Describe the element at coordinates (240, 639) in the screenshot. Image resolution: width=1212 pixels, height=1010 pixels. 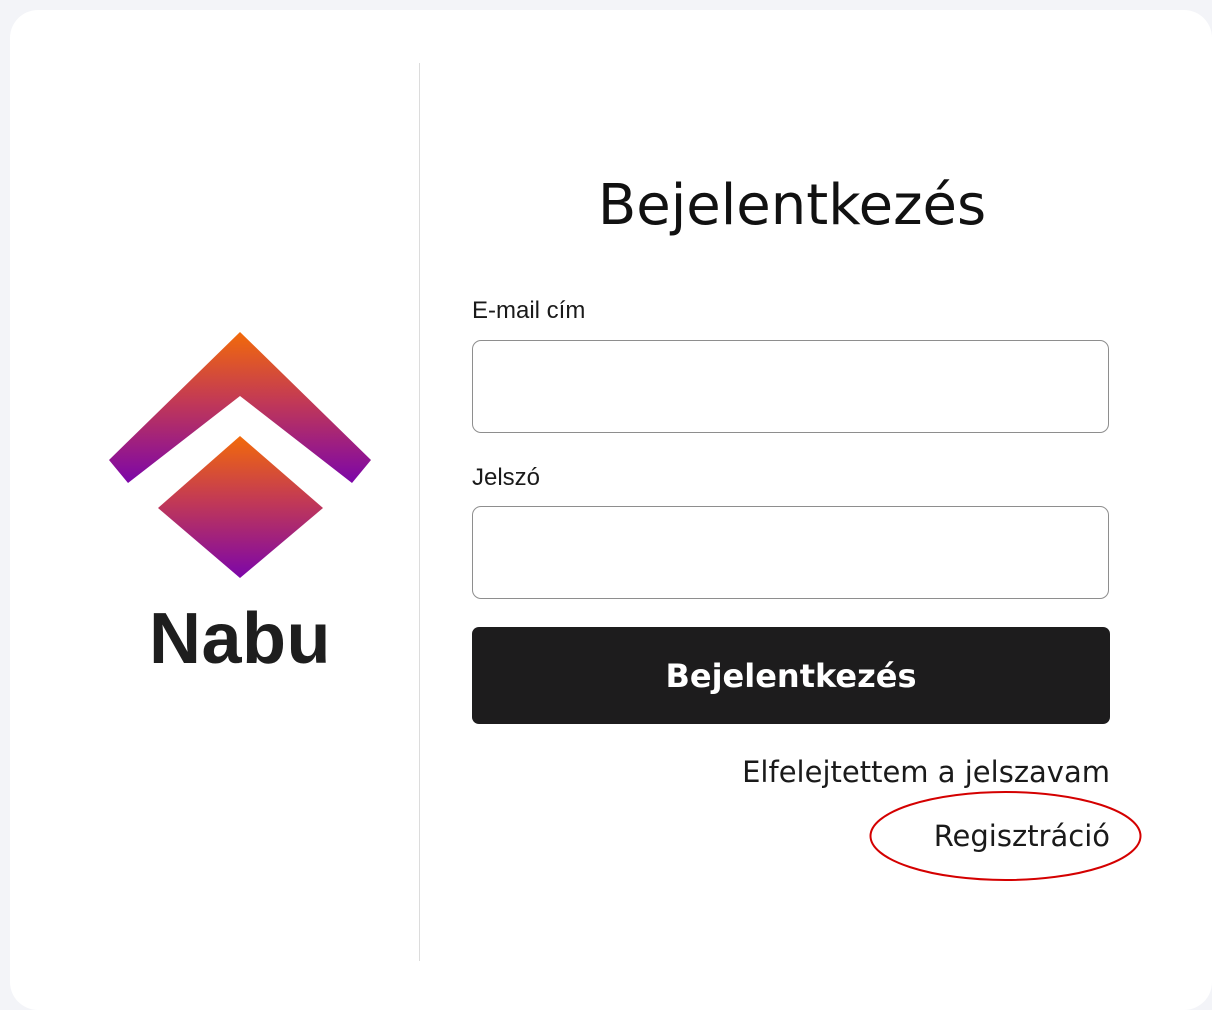
I see `brand-name: Nabu` at that location.